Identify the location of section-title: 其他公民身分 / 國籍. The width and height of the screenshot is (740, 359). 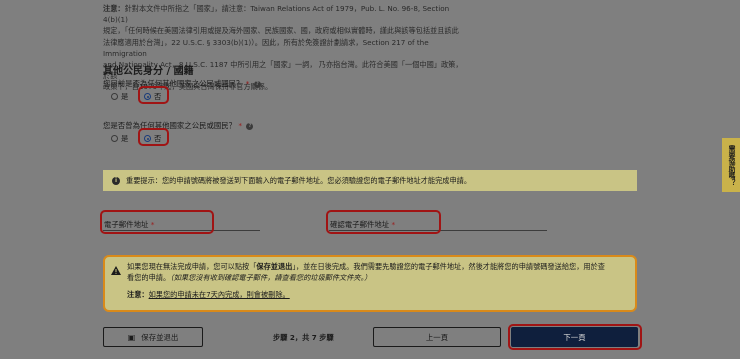
(148, 71).